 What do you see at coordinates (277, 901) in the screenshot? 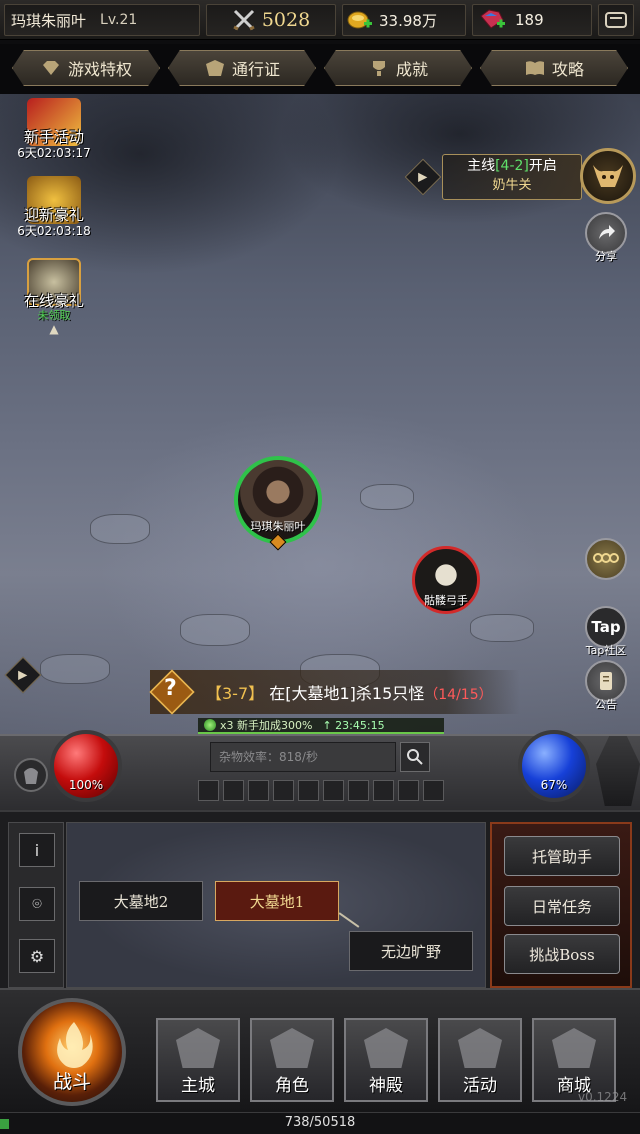
I see `map-node-graveyard-1: 大墓地1` at bounding box center [277, 901].